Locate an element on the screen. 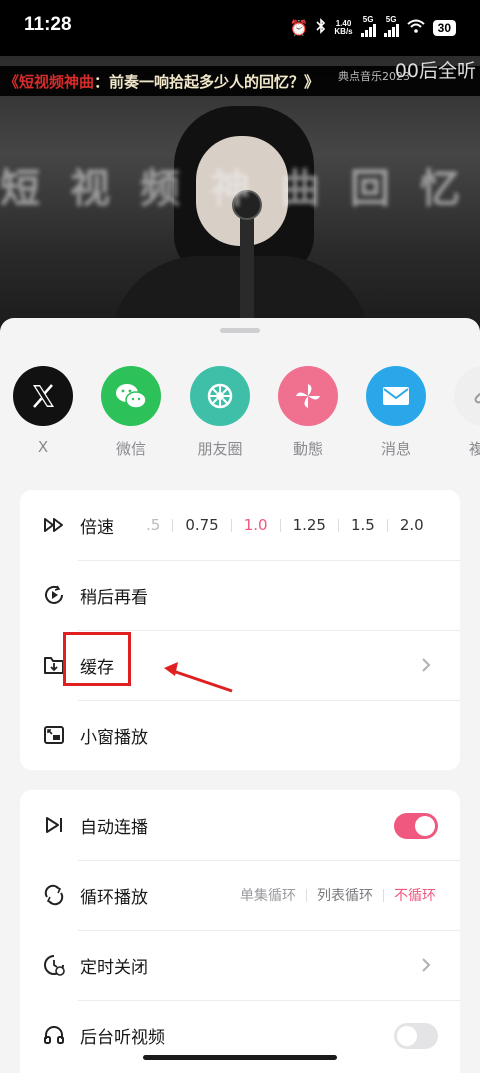 Image resolution: width=480 pixels, height=1073 pixels. pinwheel-icon is located at coordinates (308, 396).